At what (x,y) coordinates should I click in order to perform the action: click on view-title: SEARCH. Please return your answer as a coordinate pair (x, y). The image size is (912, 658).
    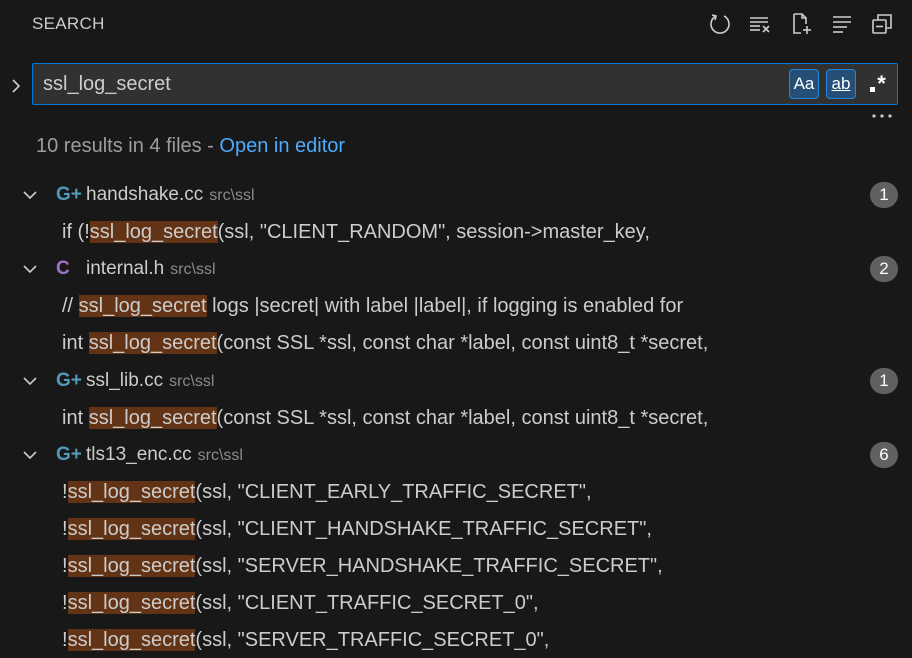
    Looking at the image, I should click on (68, 23).